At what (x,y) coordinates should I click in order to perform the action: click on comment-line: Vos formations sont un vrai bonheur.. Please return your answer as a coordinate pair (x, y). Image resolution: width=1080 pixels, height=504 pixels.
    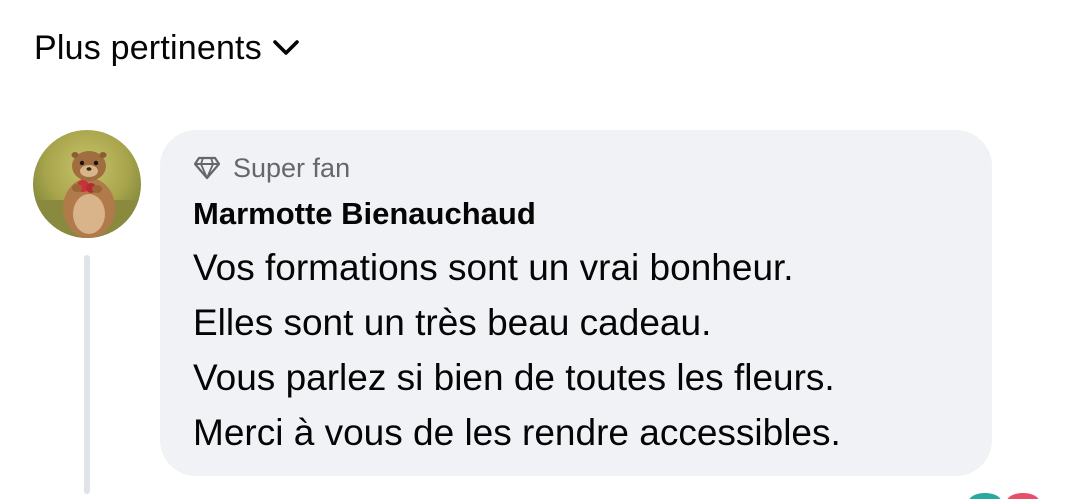
    Looking at the image, I should click on (493, 267).